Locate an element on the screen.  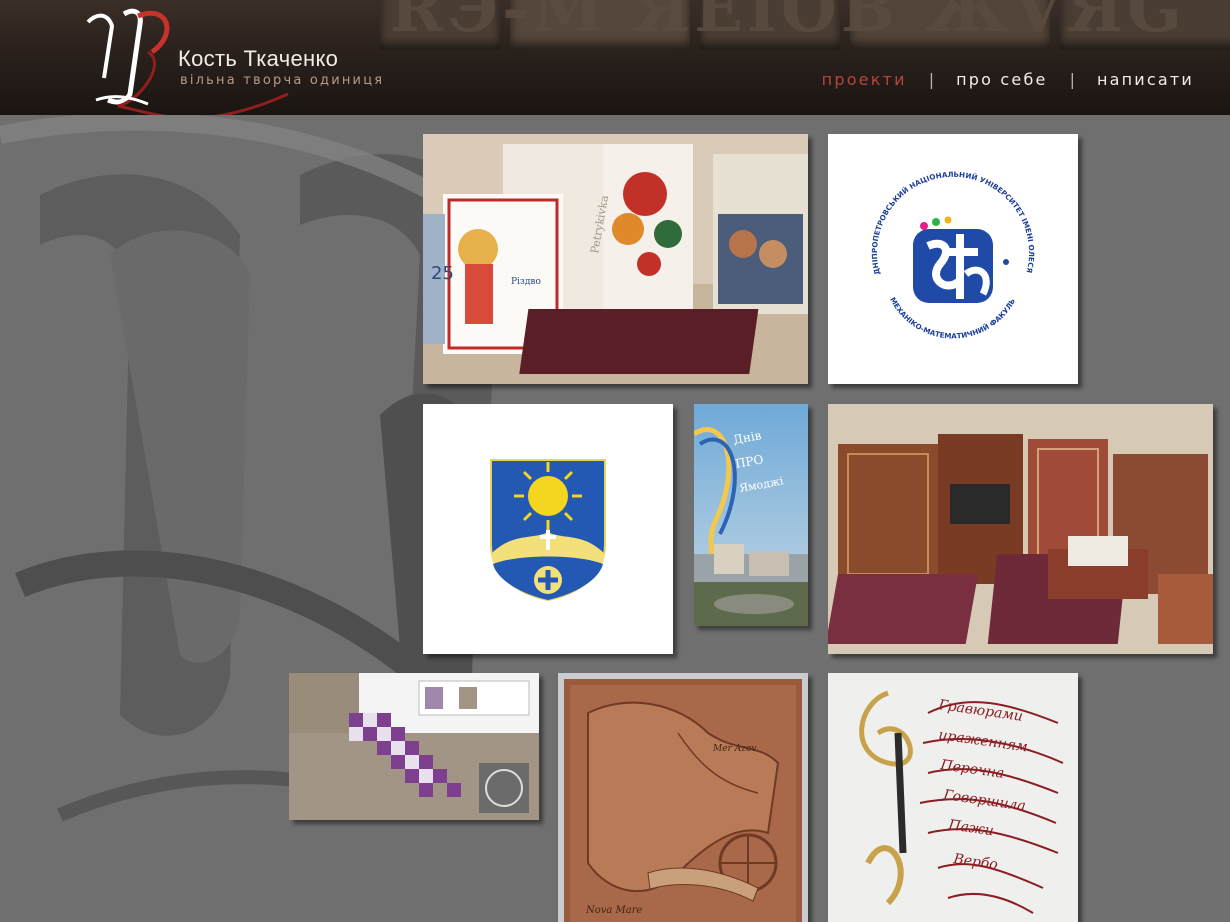
project-tile-leather-books is located at coordinates (1020, 529).